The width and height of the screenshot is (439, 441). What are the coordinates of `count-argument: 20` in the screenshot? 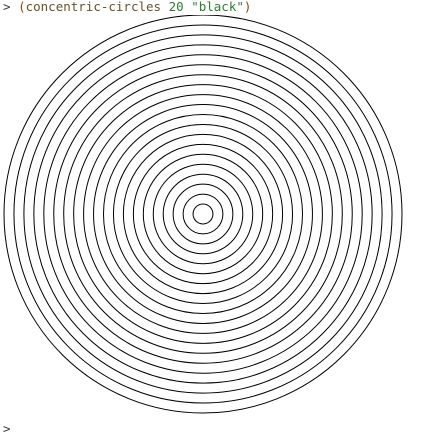 It's located at (176, 7).